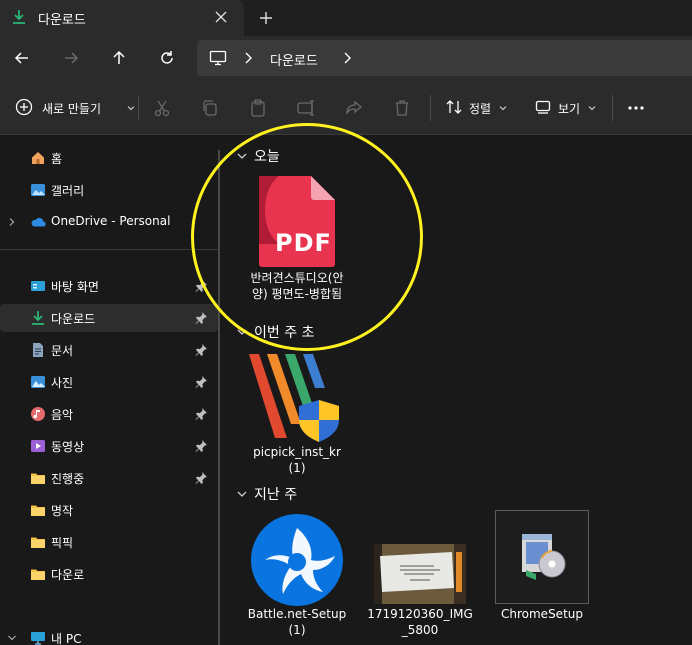  What do you see at coordinates (454, 107) in the screenshot?
I see `sort-icon` at bounding box center [454, 107].